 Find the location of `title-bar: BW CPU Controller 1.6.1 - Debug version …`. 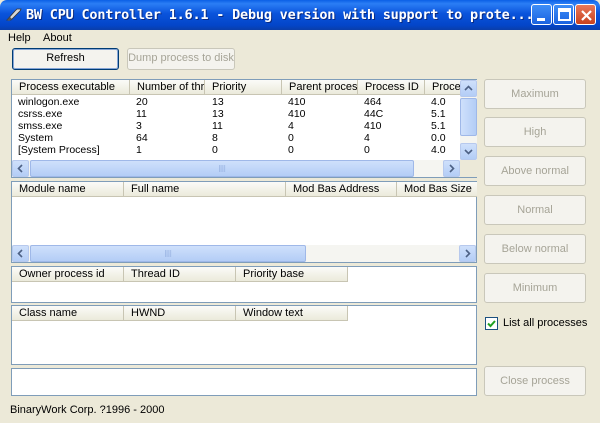

title-bar: BW CPU Controller 1.6.1 - Debug version … is located at coordinates (300, 15).